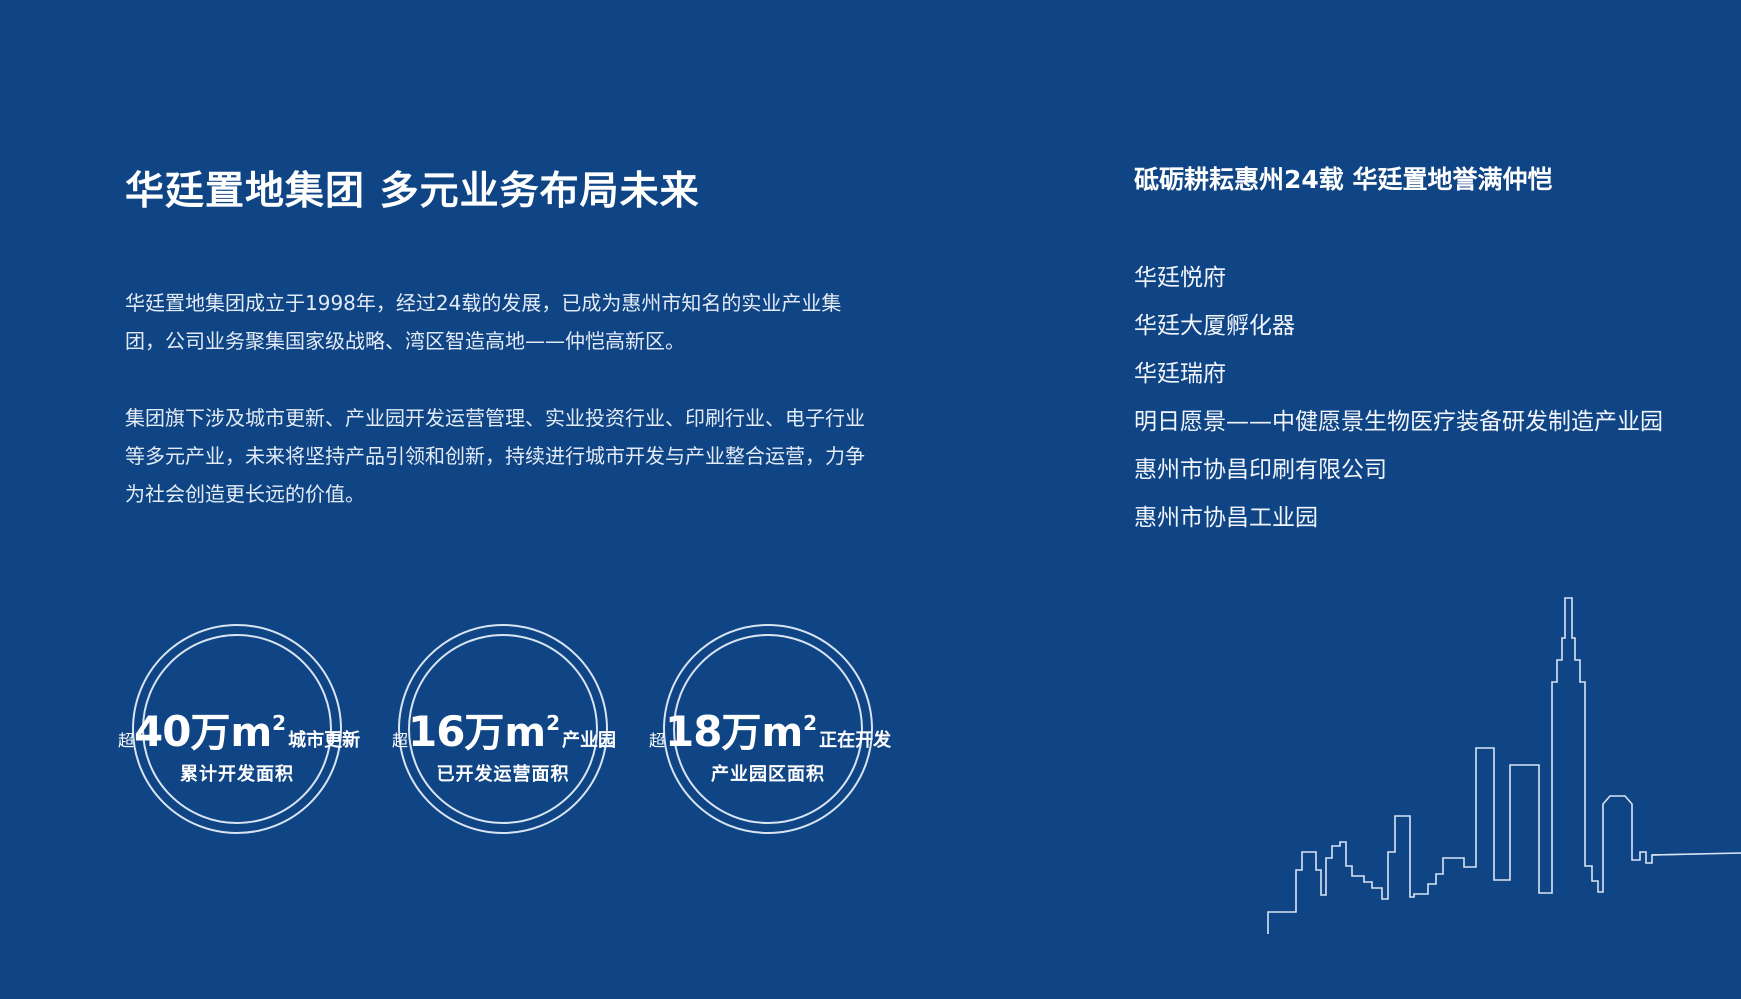 The width and height of the screenshot is (1741, 999). I want to click on skyline-tail, so click(1696, 854).